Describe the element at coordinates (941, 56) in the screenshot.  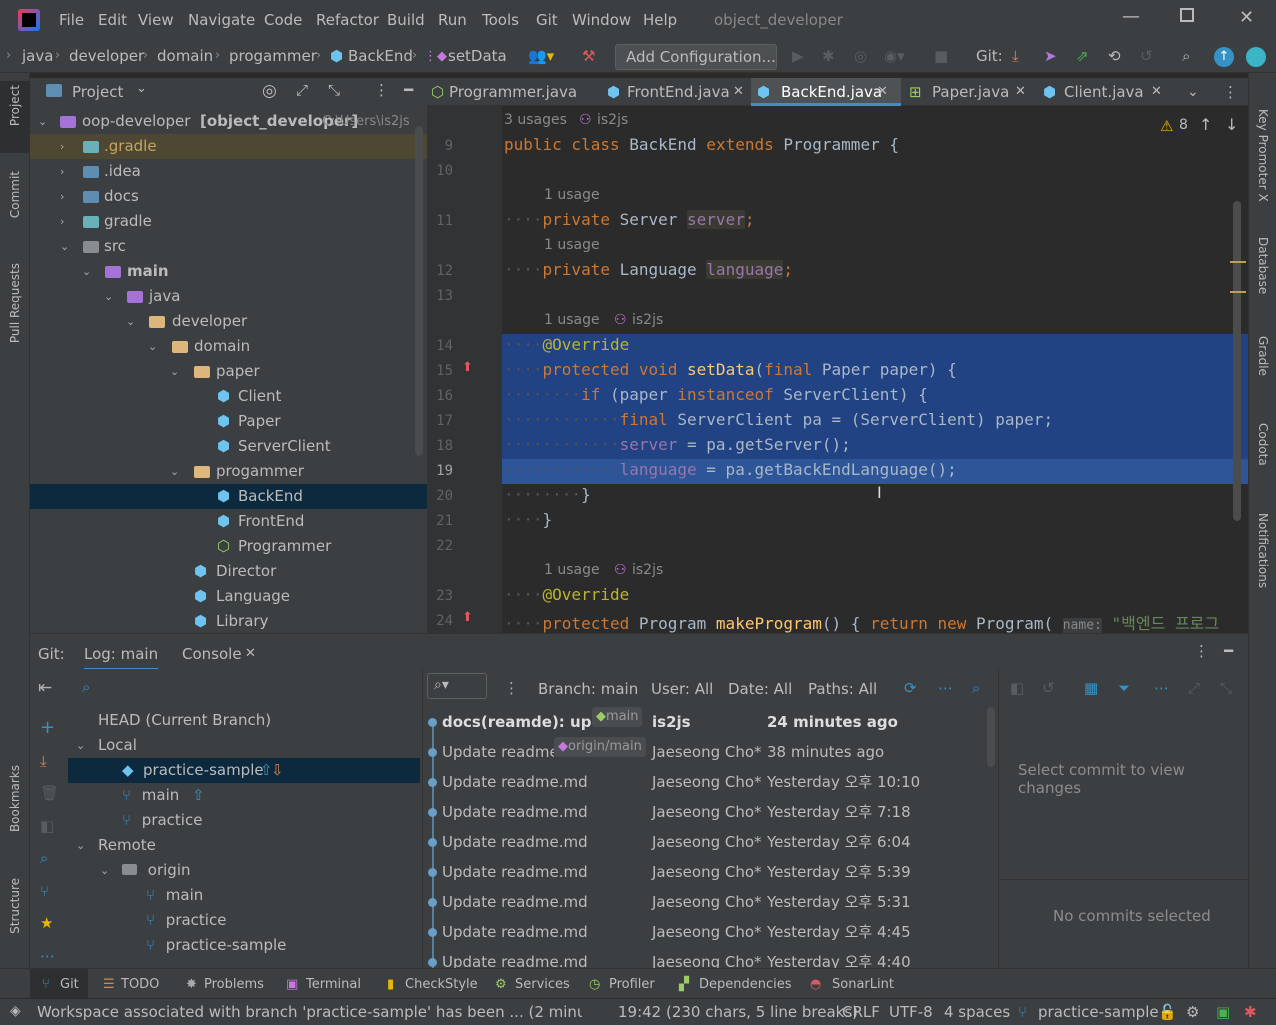
I see `stop-icon: ■` at that location.